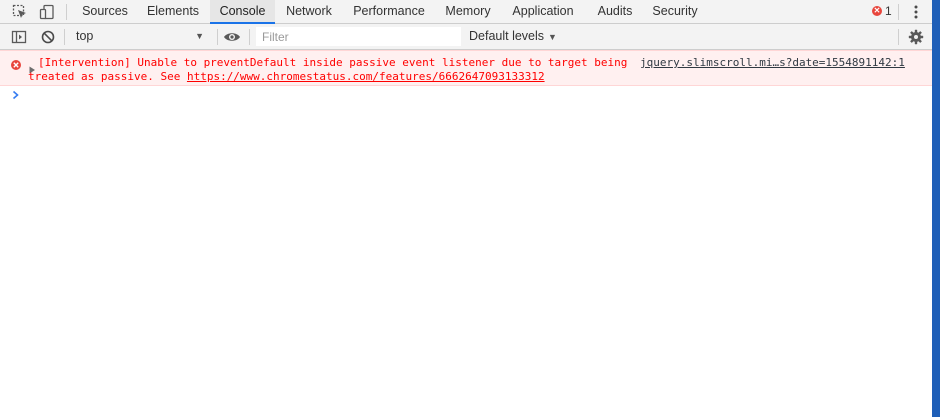 The image size is (940, 417). I want to click on log-levels-dropdown: Default levels ▼, so click(513, 36).